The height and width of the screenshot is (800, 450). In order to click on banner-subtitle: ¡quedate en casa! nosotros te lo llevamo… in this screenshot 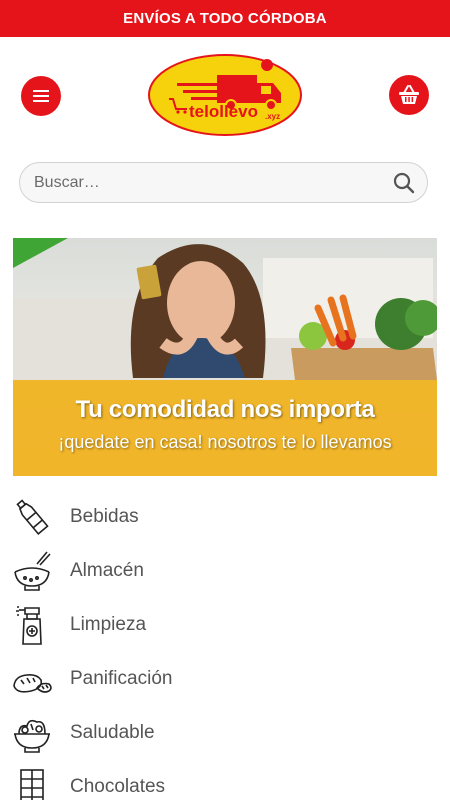, I will do `click(225, 441)`.